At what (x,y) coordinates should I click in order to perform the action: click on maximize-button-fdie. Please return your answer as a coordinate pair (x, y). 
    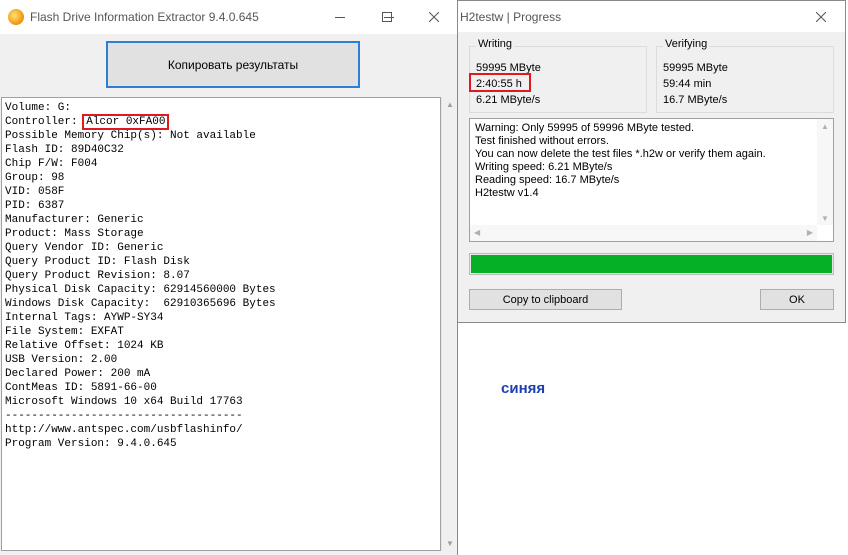
    Looking at the image, I should click on (387, 17).